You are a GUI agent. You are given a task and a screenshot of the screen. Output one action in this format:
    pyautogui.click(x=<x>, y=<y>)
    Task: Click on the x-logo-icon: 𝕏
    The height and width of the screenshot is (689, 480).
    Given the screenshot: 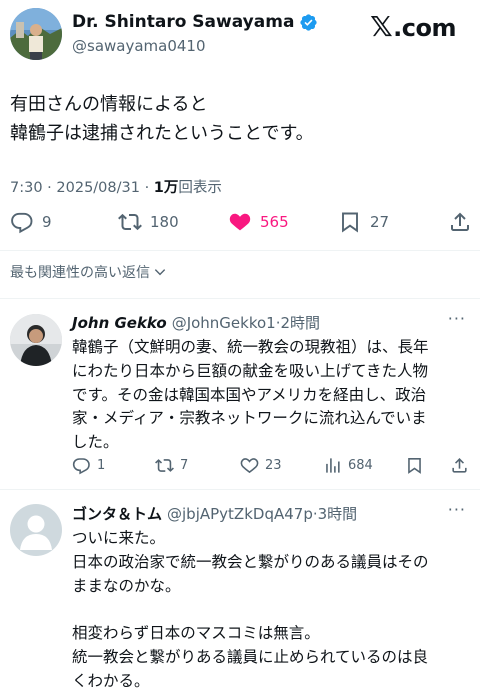 What is the action you would take?
    pyautogui.click(x=381, y=26)
    